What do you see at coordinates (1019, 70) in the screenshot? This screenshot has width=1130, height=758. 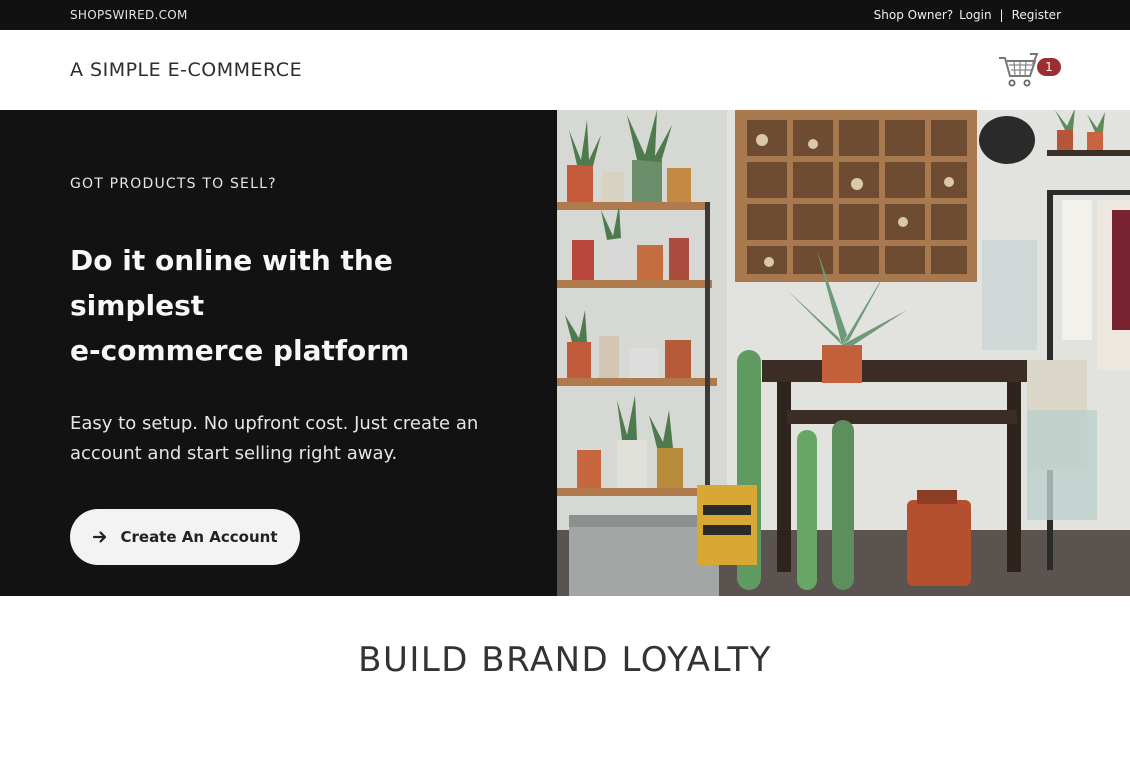 I see `shopping-cart-icon` at bounding box center [1019, 70].